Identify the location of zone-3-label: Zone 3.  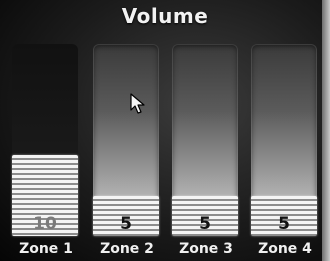
(206, 249).